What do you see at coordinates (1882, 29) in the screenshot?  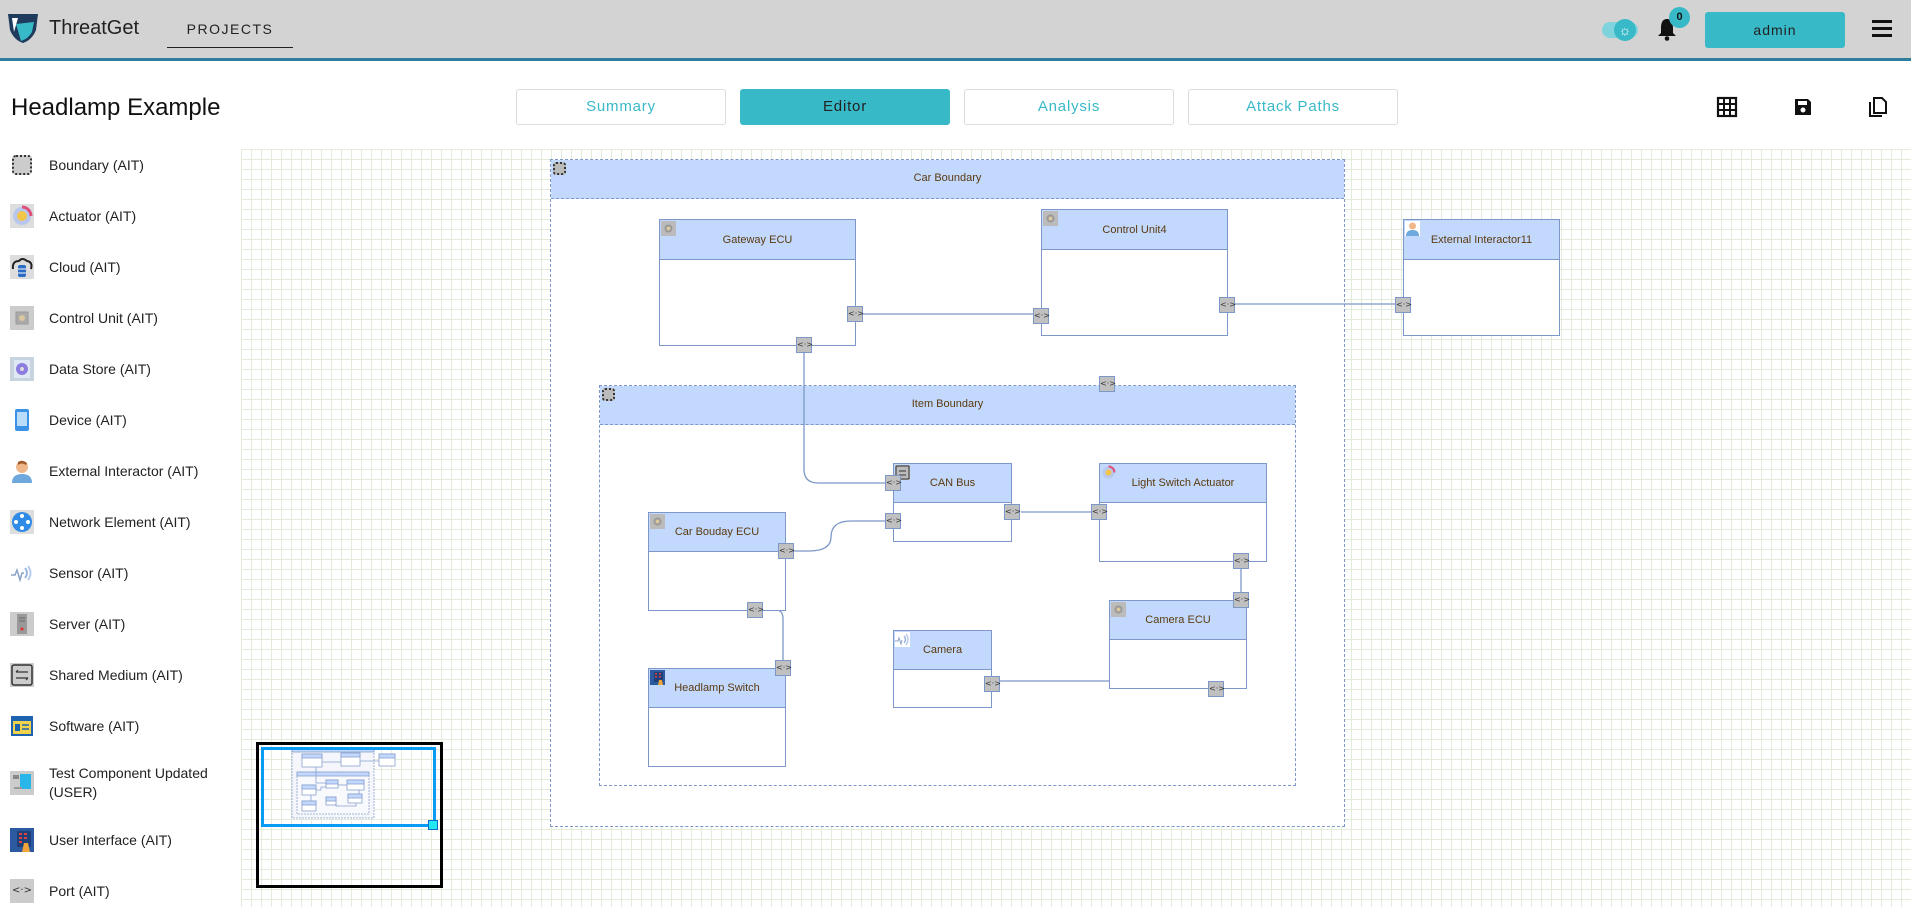 I see `hamburger-menu-icon` at bounding box center [1882, 29].